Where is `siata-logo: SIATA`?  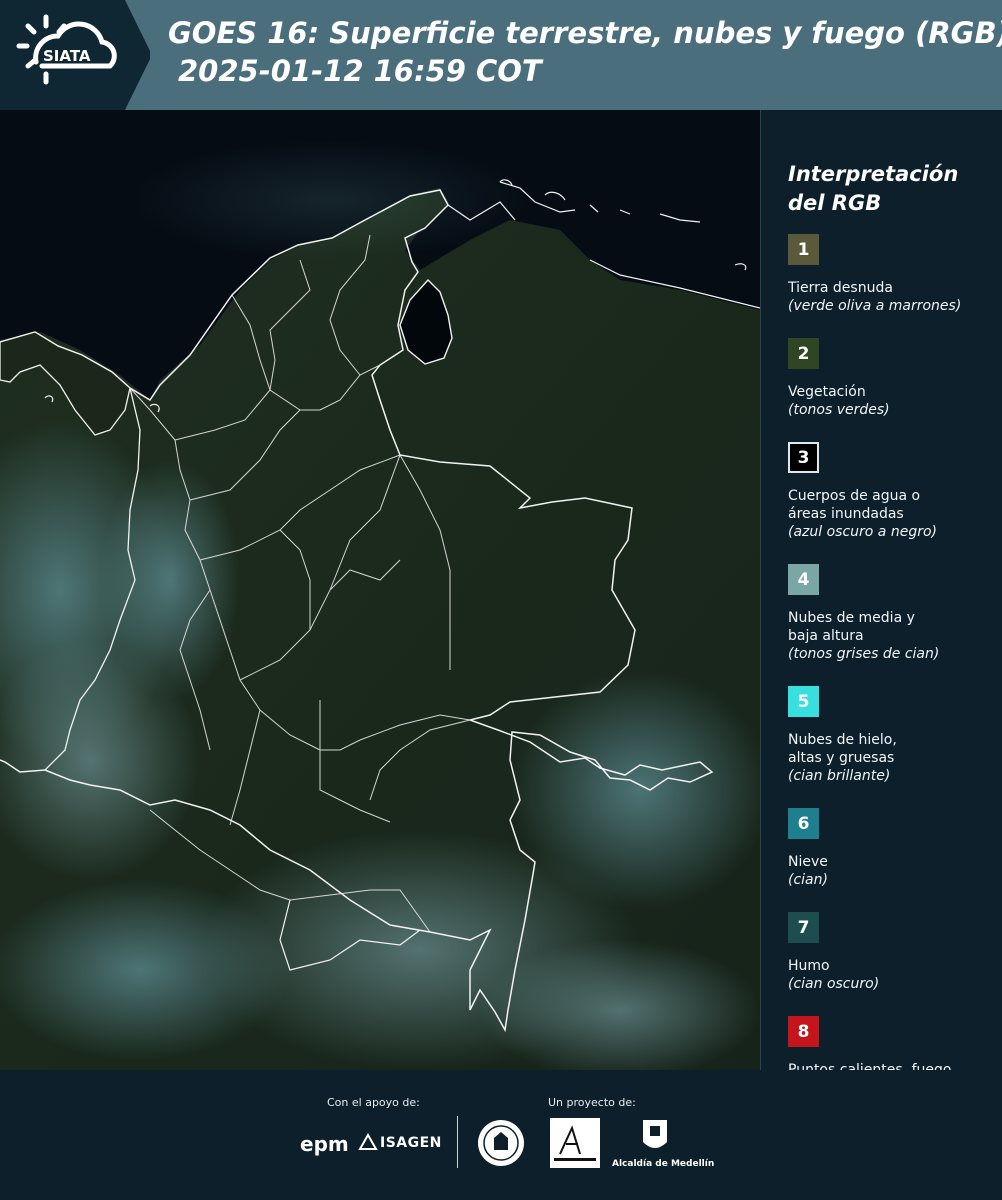
siata-logo: SIATA is located at coordinates (75, 55).